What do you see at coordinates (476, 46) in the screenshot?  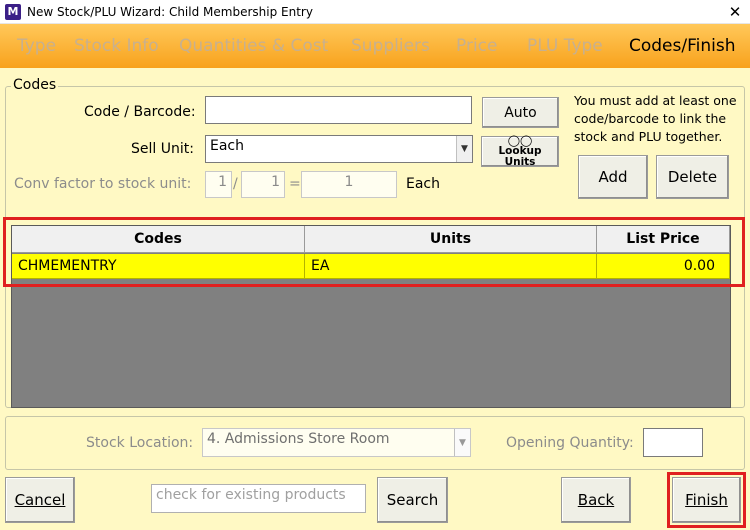 I see `tab-price: Price` at bounding box center [476, 46].